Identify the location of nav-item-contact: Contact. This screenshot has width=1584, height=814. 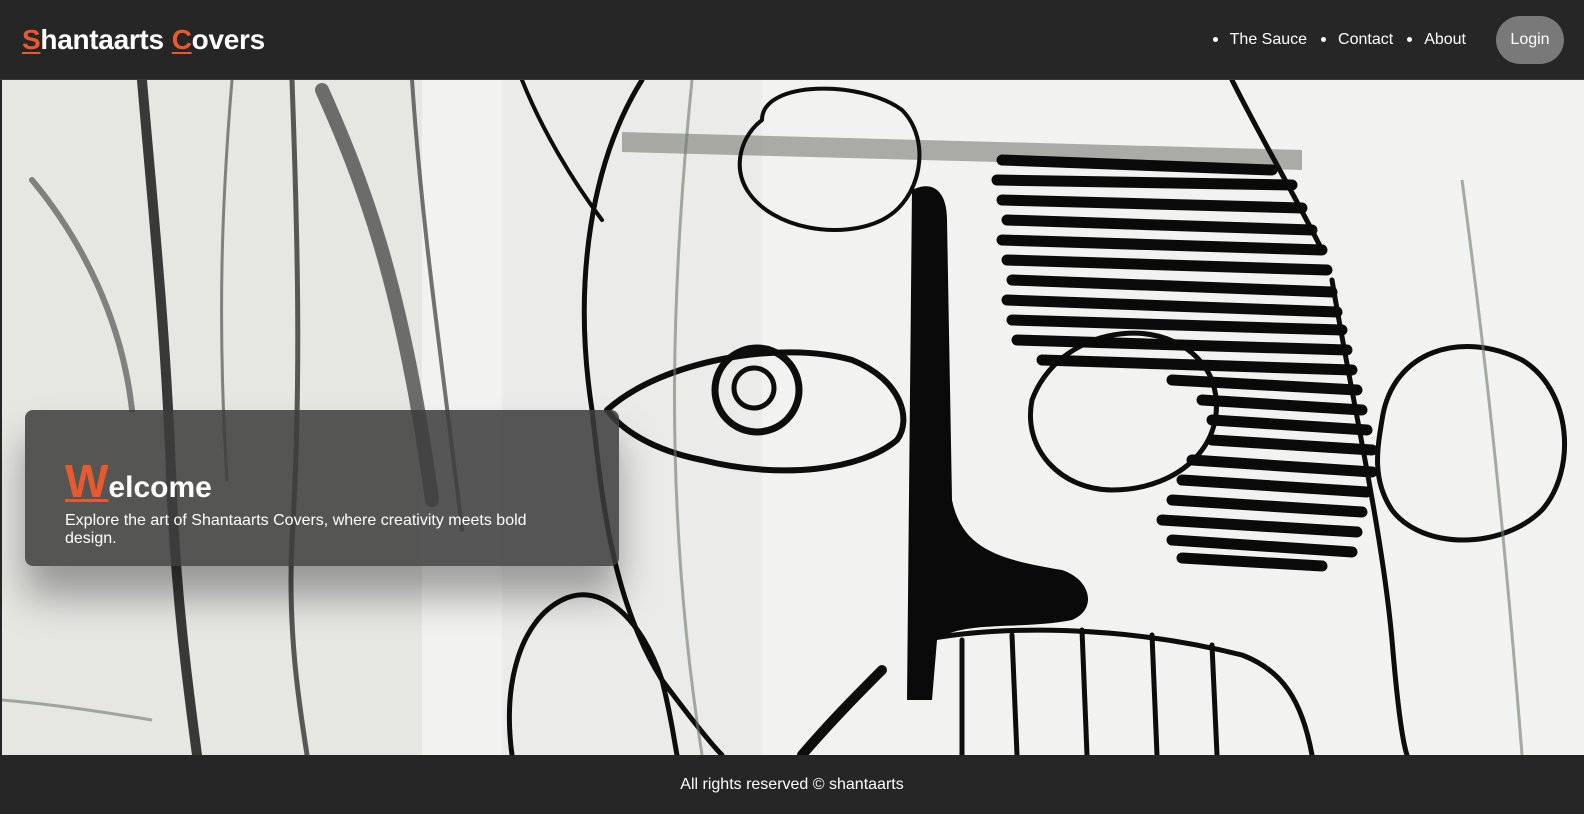
(1357, 40).